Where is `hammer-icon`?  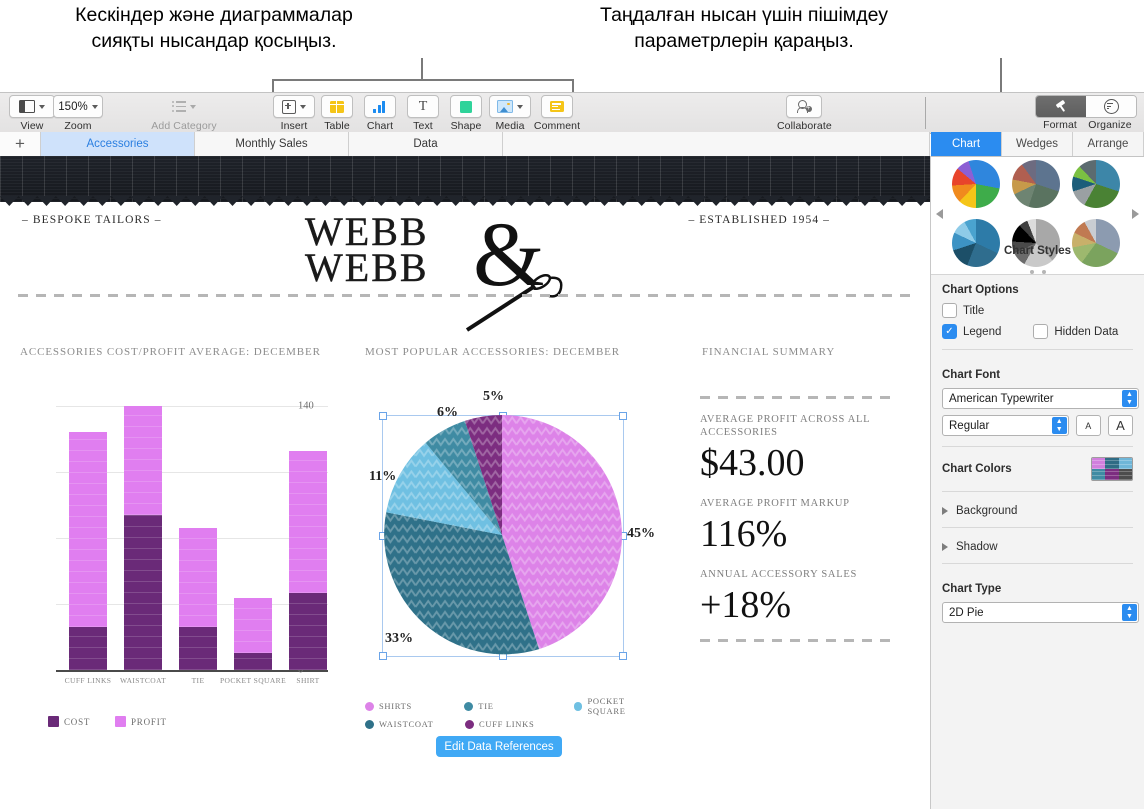
hammer-icon is located at coordinates (1061, 106).